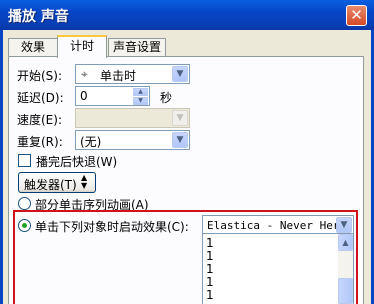 The image size is (374, 304). What do you see at coordinates (40, 142) in the screenshot?
I see `repeat-label: 重复(R):` at bounding box center [40, 142].